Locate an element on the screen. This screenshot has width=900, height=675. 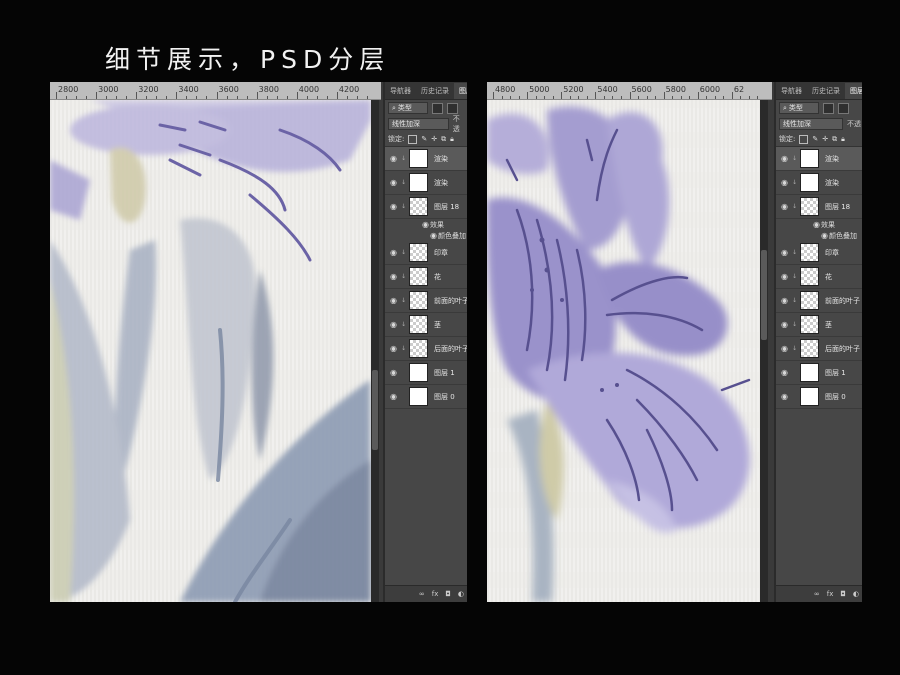
layer-row: ◉ 图层 0 is located at coordinates (819, 397).